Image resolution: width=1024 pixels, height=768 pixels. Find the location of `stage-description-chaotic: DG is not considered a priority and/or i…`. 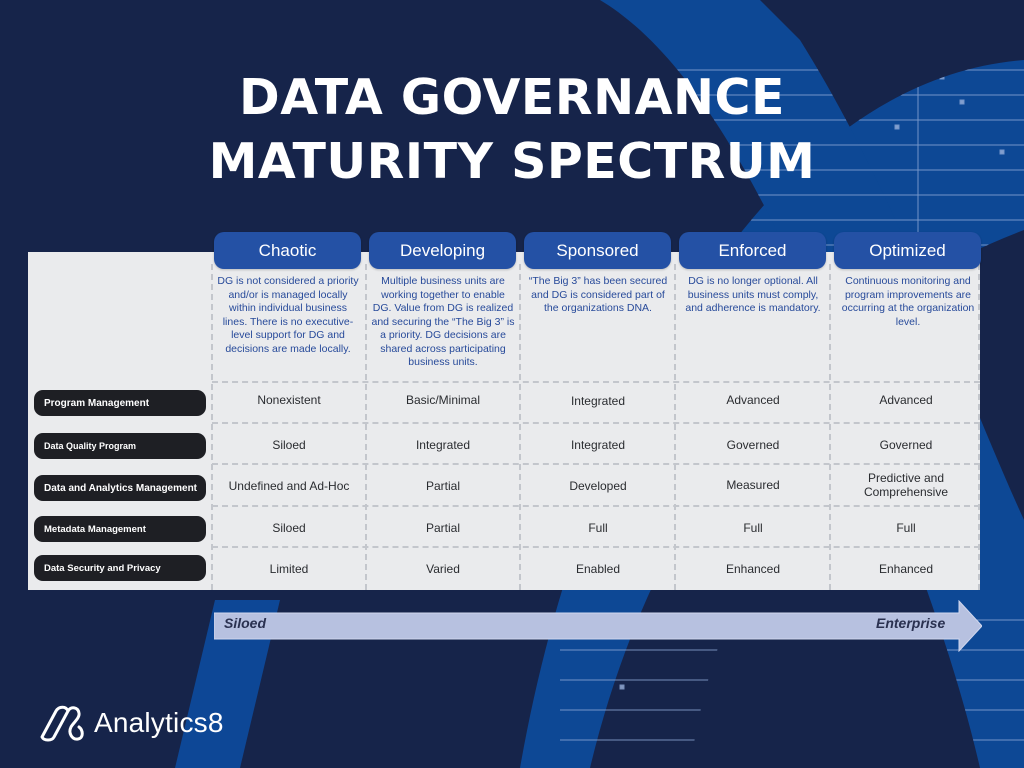

stage-description-chaotic: DG is not considered a priority and/or i… is located at coordinates (288, 315).